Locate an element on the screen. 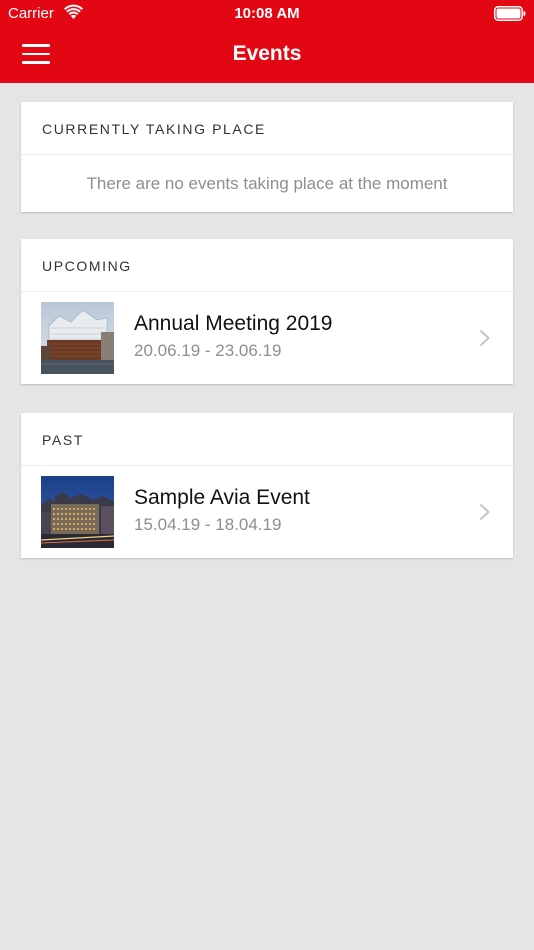  section-header-current: CURRENTLY TAKING PLACE is located at coordinates (267, 128).